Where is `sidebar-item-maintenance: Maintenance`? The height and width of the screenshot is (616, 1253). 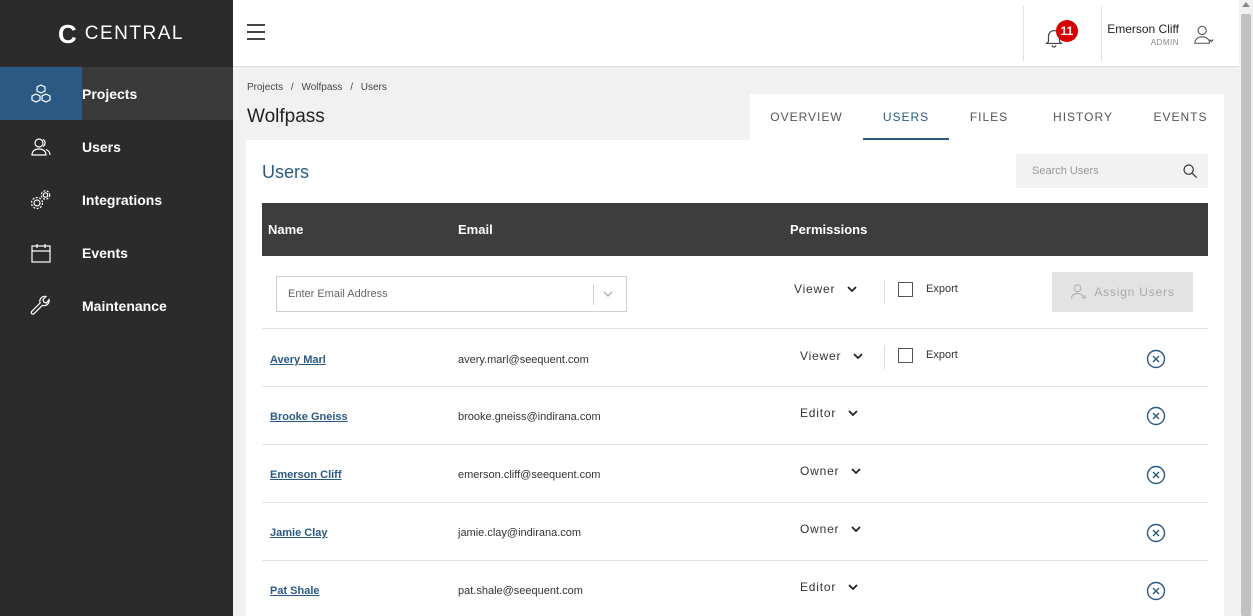
sidebar-item-maintenance: Maintenance is located at coordinates (116, 305).